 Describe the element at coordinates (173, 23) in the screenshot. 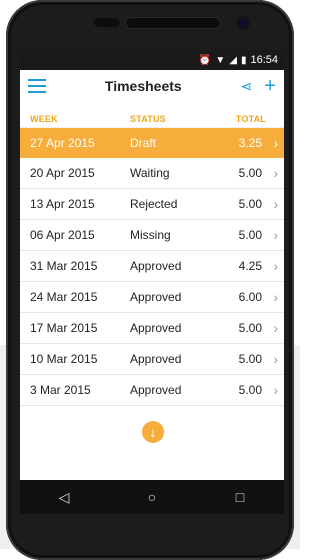

I see `earpiece-speaker` at that location.